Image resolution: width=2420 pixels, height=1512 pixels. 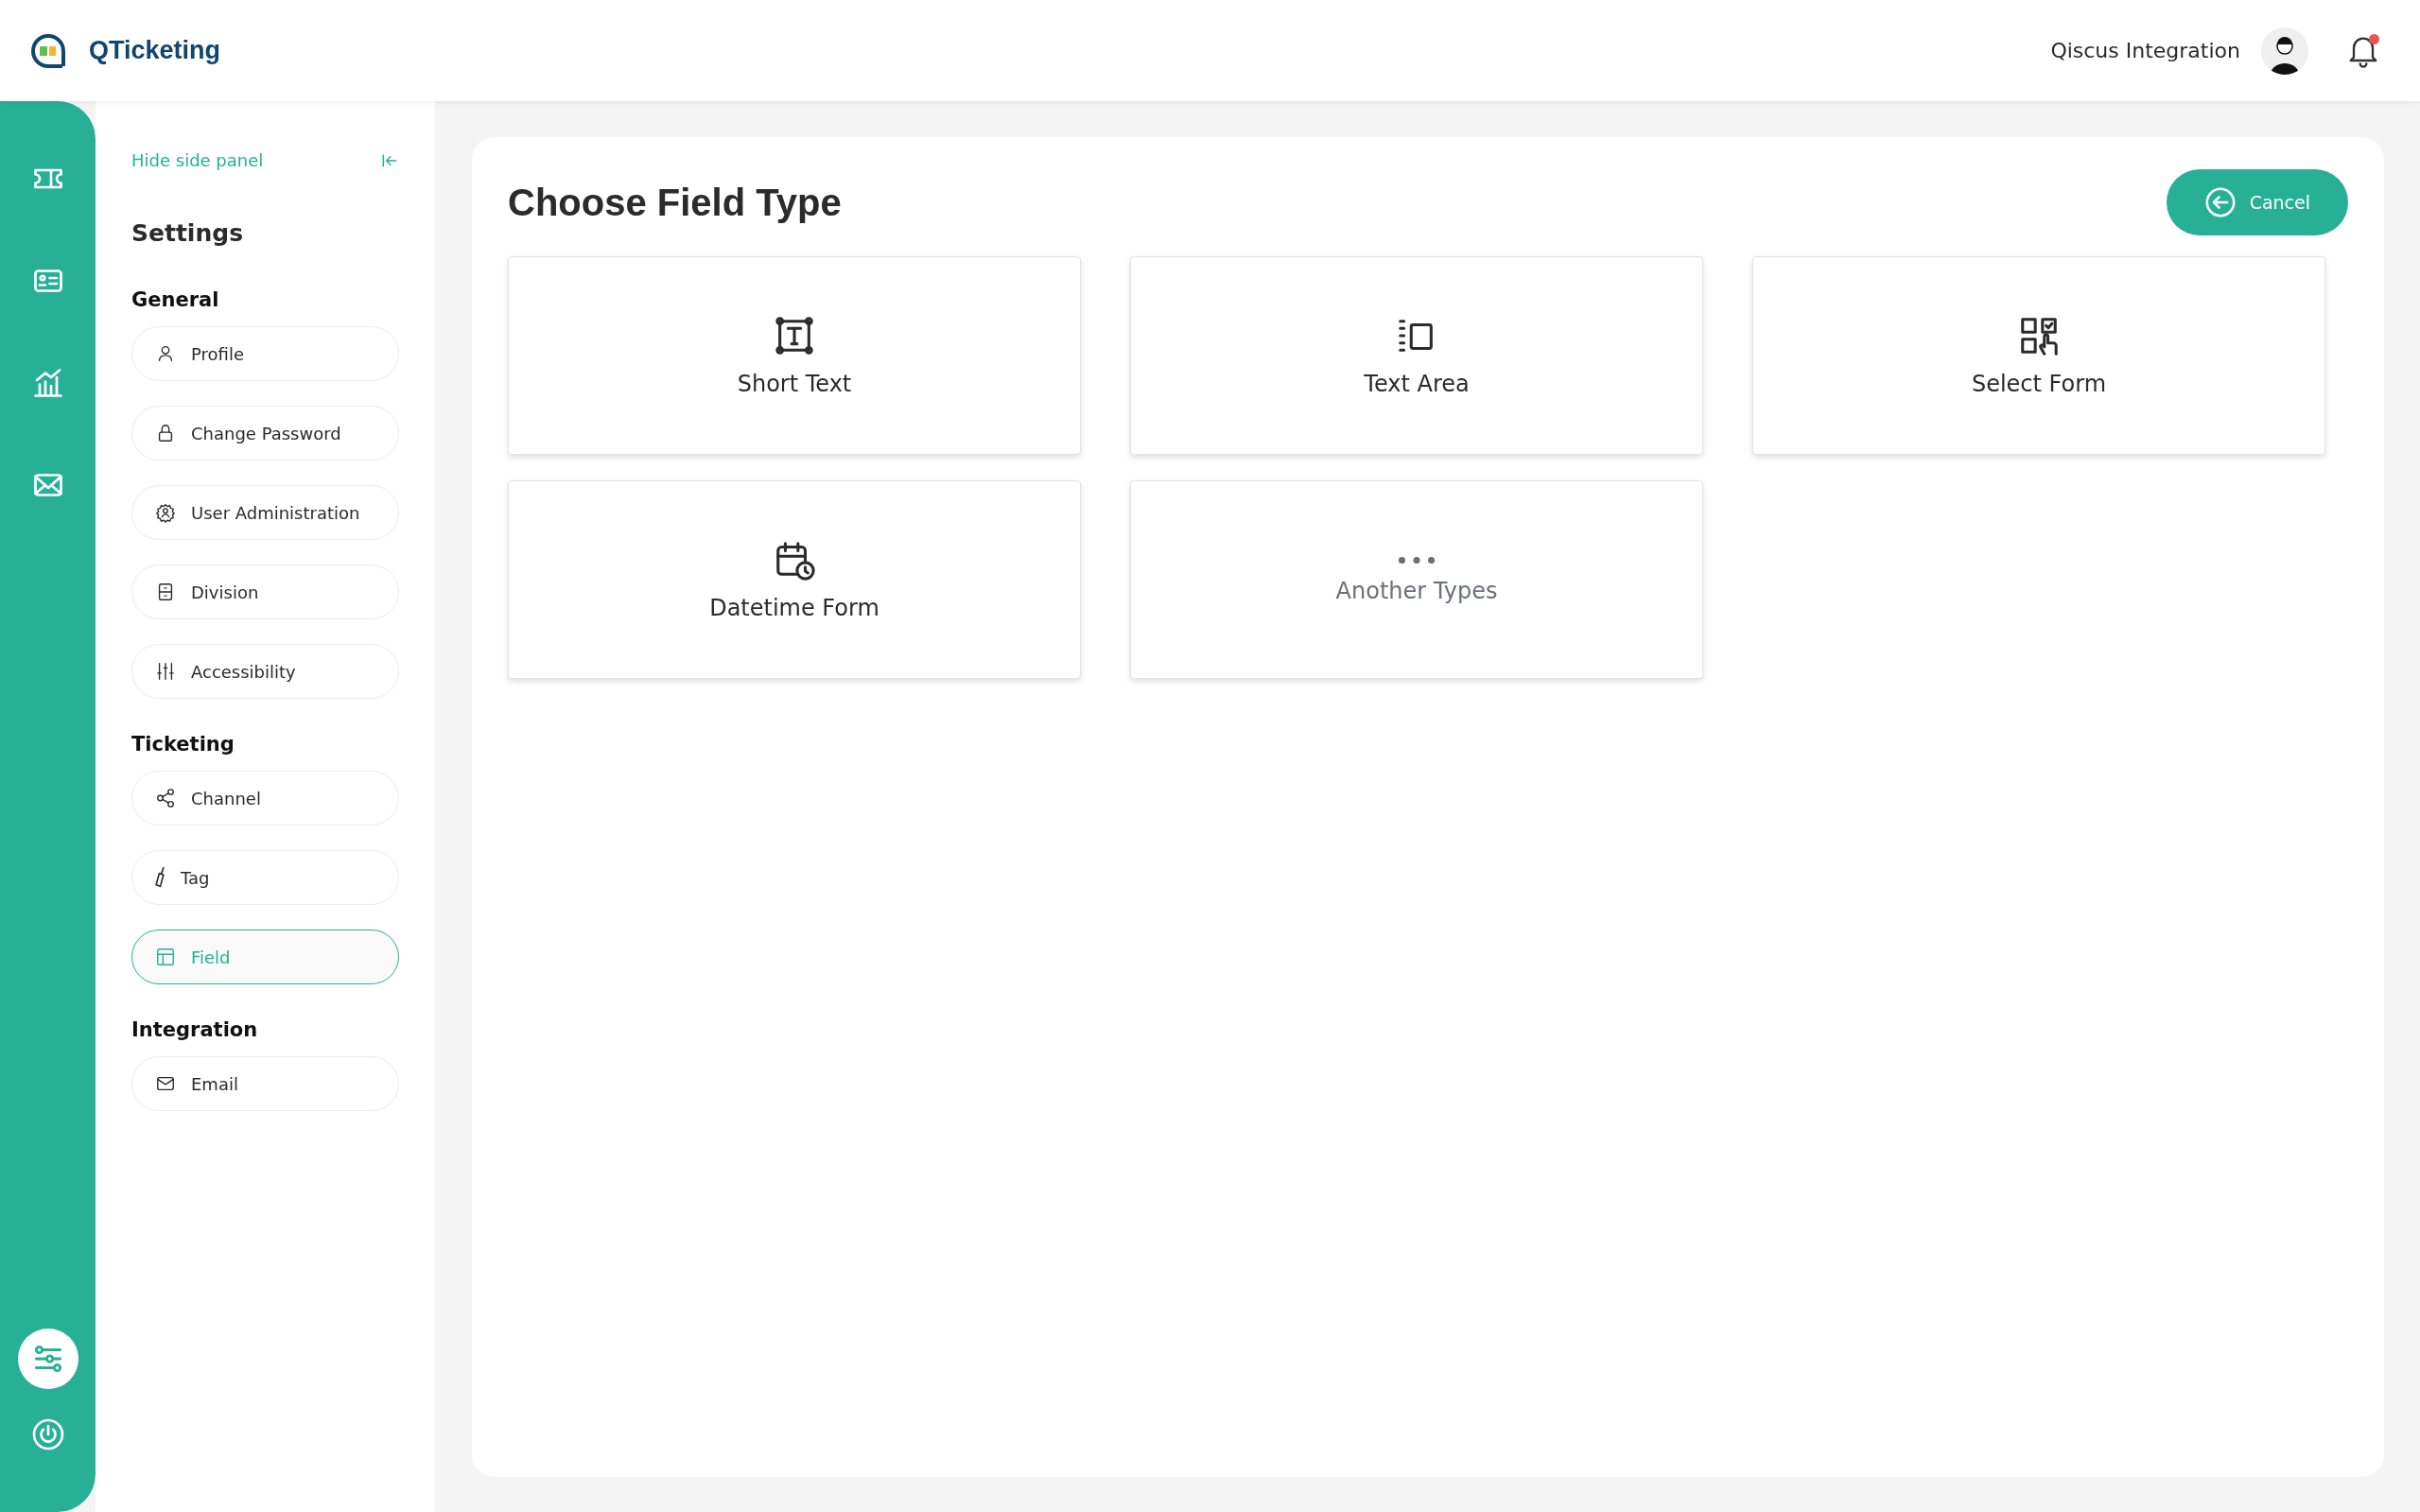 What do you see at coordinates (265, 671) in the screenshot?
I see `settings-menu-item: Accessibility` at bounding box center [265, 671].